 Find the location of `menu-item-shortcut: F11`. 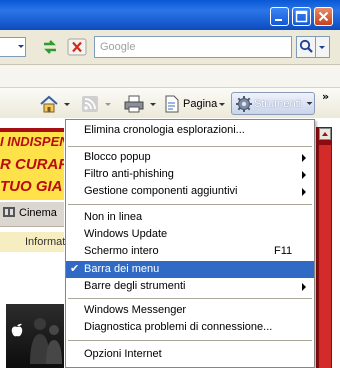

menu-item-shortcut: F11 is located at coordinates (283, 251).